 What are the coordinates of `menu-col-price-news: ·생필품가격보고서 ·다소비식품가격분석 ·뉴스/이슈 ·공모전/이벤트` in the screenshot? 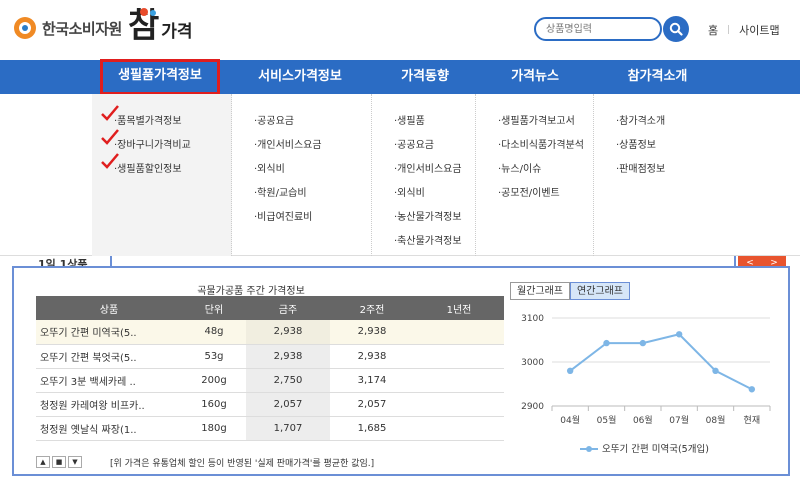 It's located at (535, 175).